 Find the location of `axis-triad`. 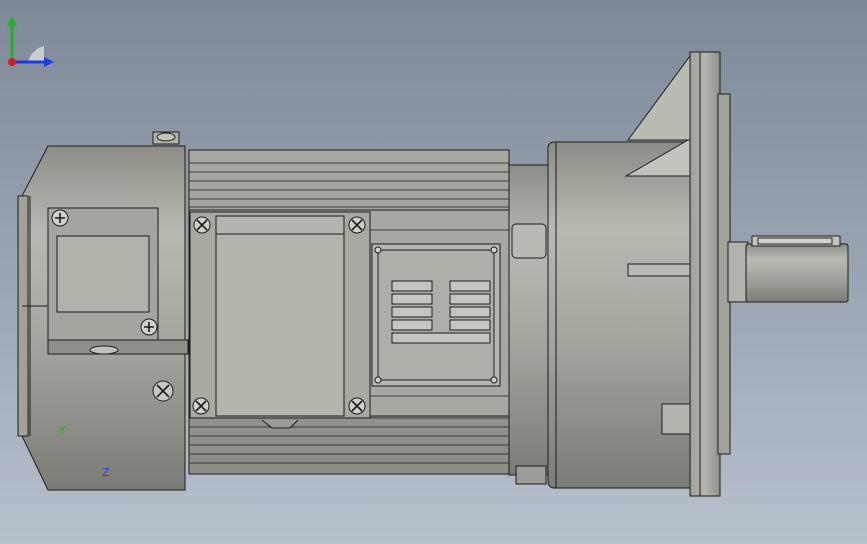

axis-triad is located at coordinates (30, 41).